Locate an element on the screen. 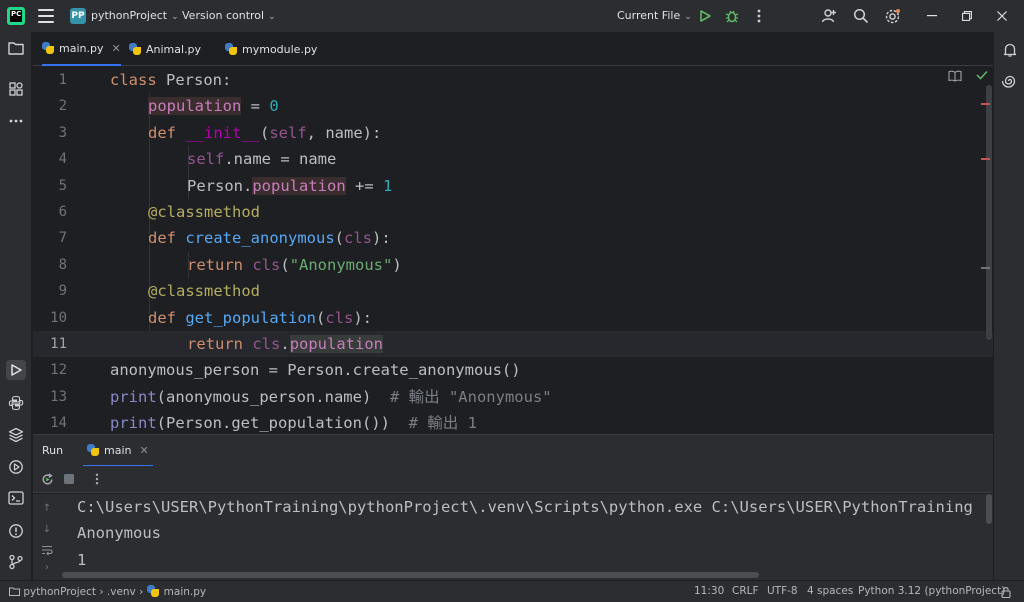 This screenshot has width=1024, height=602. caret-position: 11:30 is located at coordinates (709, 591).